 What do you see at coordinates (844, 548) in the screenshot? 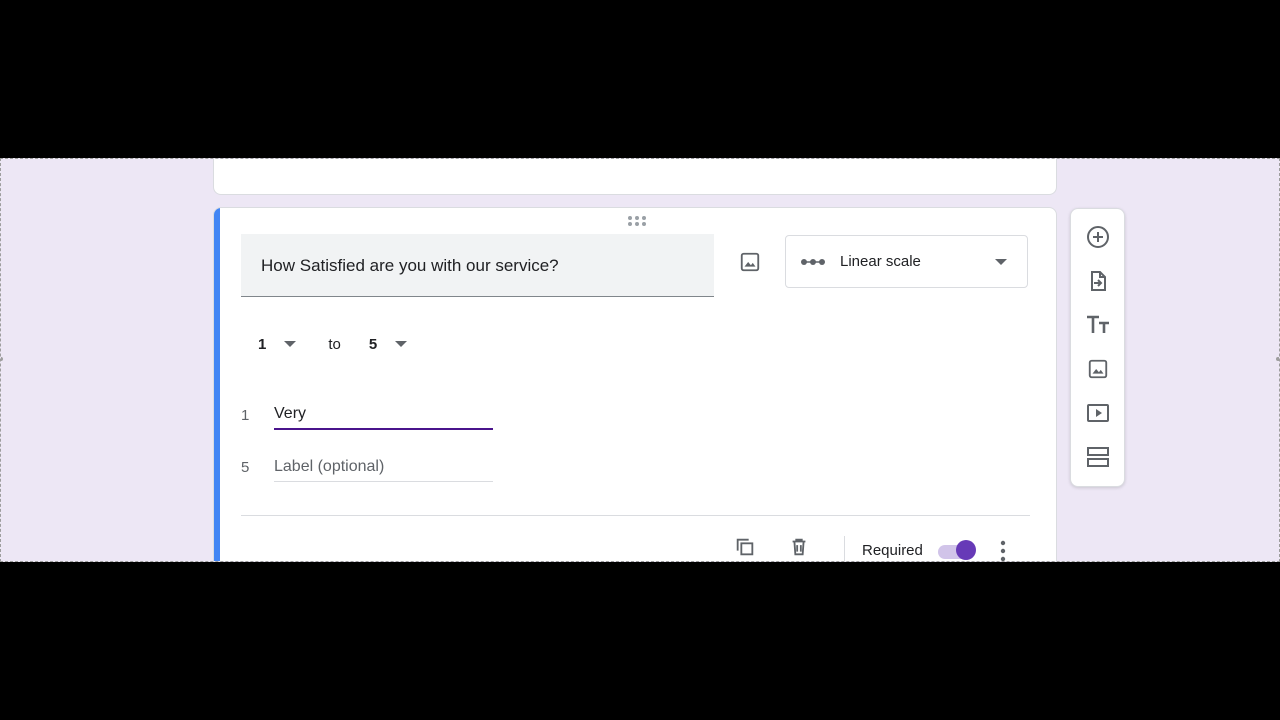
I see `footer-separator` at bounding box center [844, 548].